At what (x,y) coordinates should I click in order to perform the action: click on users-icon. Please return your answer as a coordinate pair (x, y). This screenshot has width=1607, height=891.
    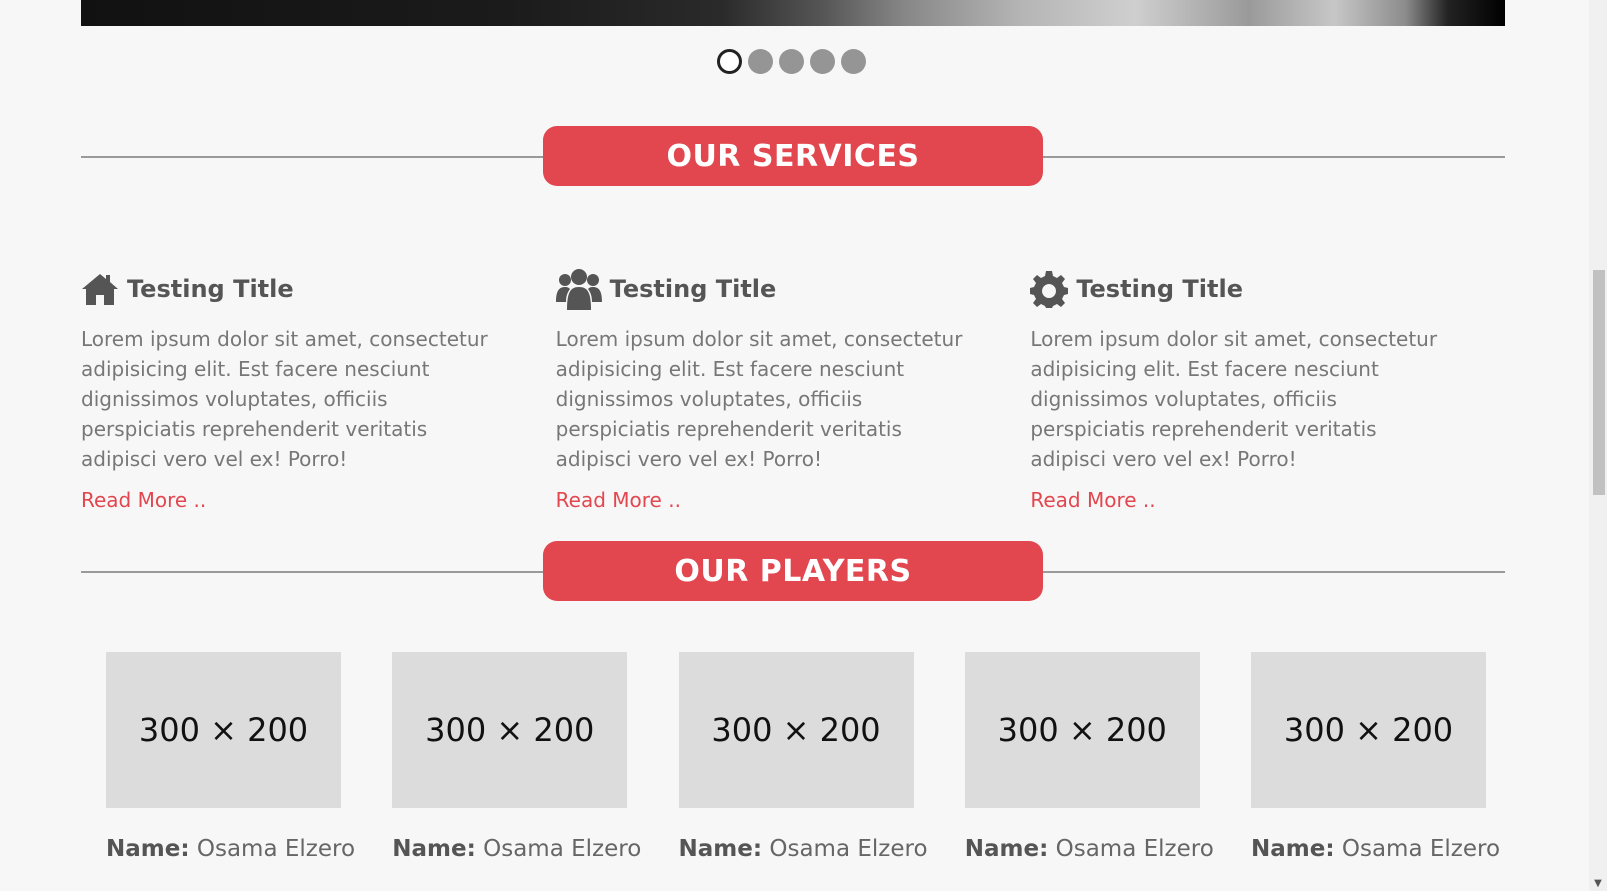
    Looking at the image, I should click on (578, 289).